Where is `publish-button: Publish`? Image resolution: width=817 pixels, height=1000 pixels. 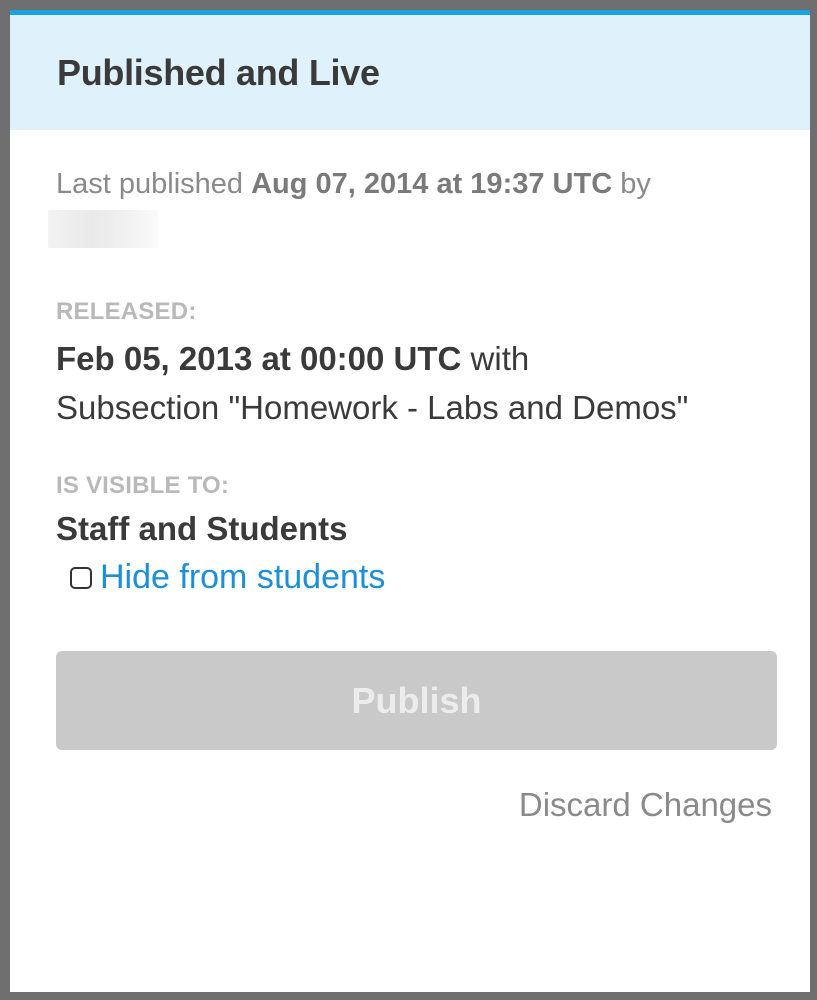 publish-button: Publish is located at coordinates (416, 700).